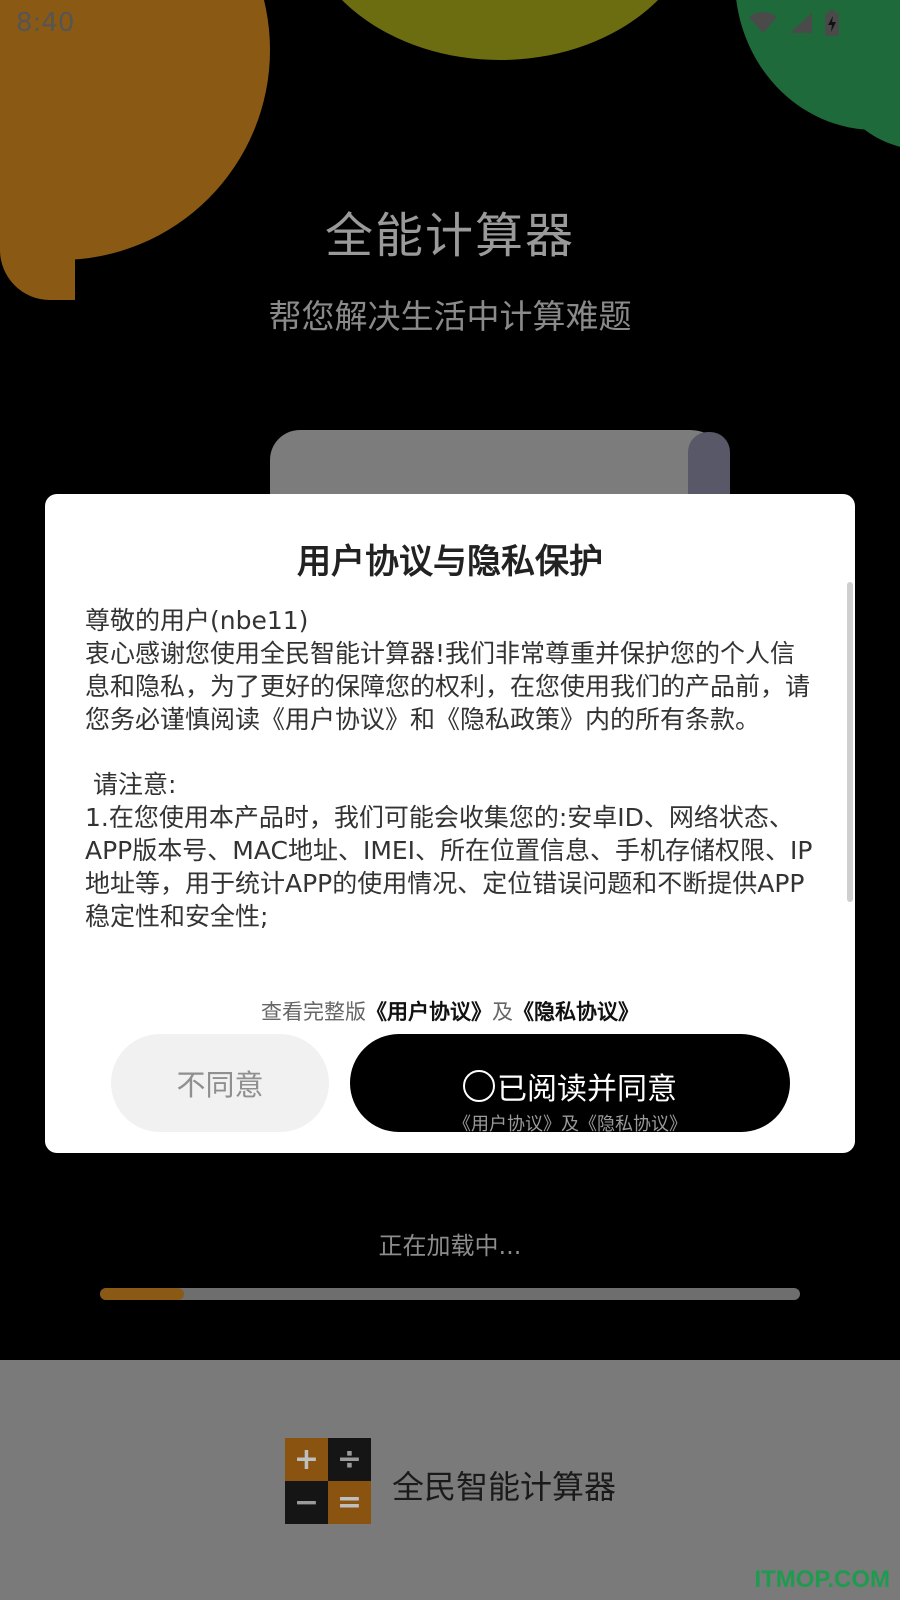 This screenshot has width=900, height=1600. Describe the element at coordinates (500, 30) in the screenshot. I see `decorative-blob-olive` at that location.